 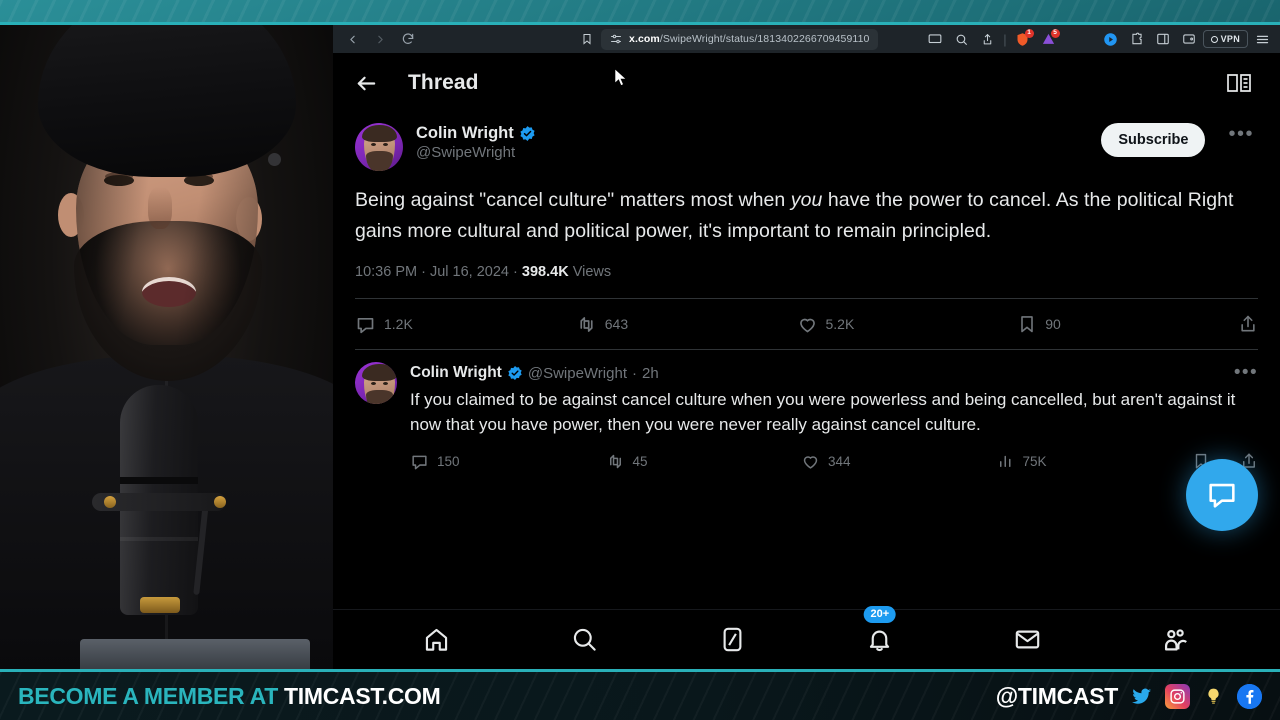 I want to click on retweet-action: 45, so click(x=704, y=461).